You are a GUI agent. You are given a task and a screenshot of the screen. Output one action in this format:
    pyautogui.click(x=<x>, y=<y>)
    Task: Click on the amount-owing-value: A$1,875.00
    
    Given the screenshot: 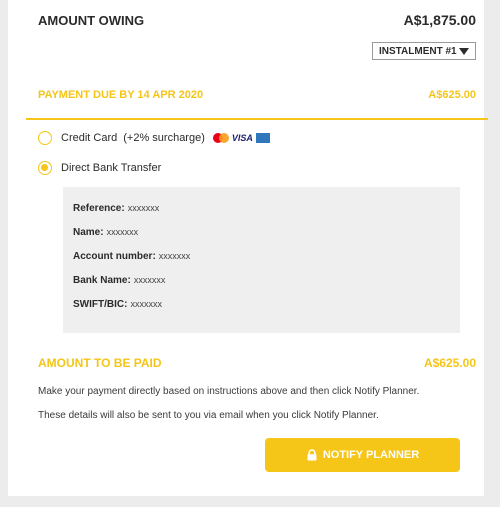 What is the action you would take?
    pyautogui.click(x=439, y=20)
    